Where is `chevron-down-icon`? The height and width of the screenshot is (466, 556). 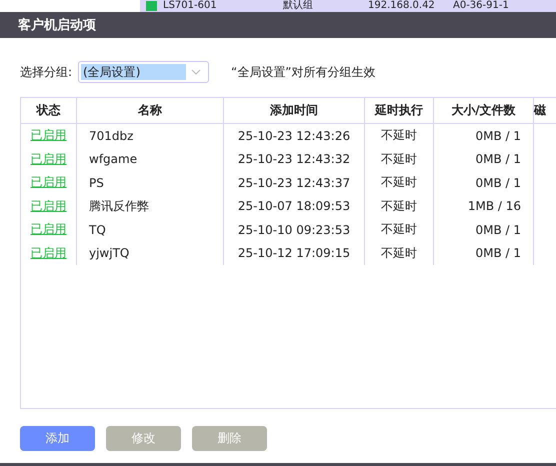 chevron-down-icon is located at coordinates (196, 72).